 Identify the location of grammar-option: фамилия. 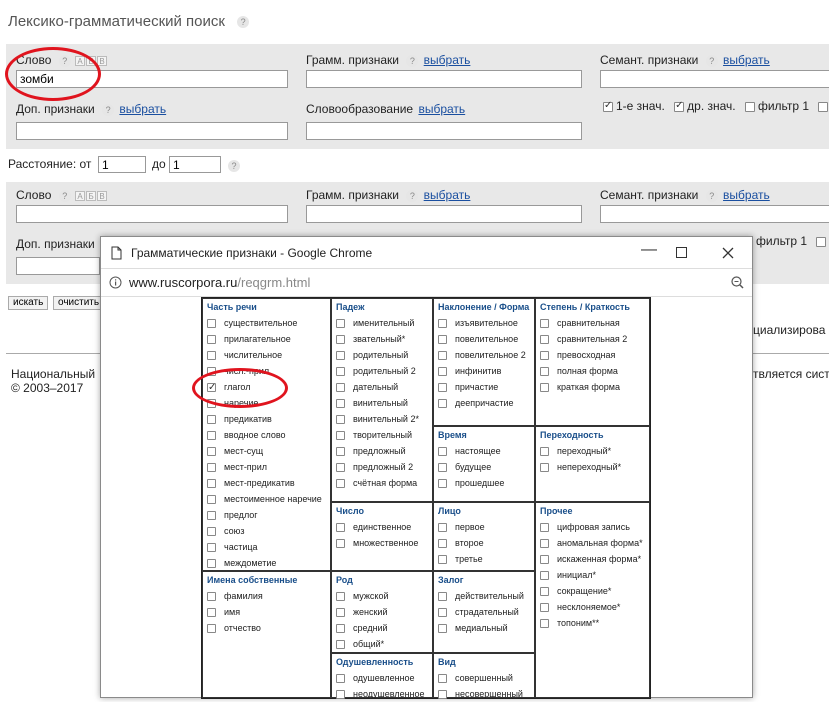
(266, 596).